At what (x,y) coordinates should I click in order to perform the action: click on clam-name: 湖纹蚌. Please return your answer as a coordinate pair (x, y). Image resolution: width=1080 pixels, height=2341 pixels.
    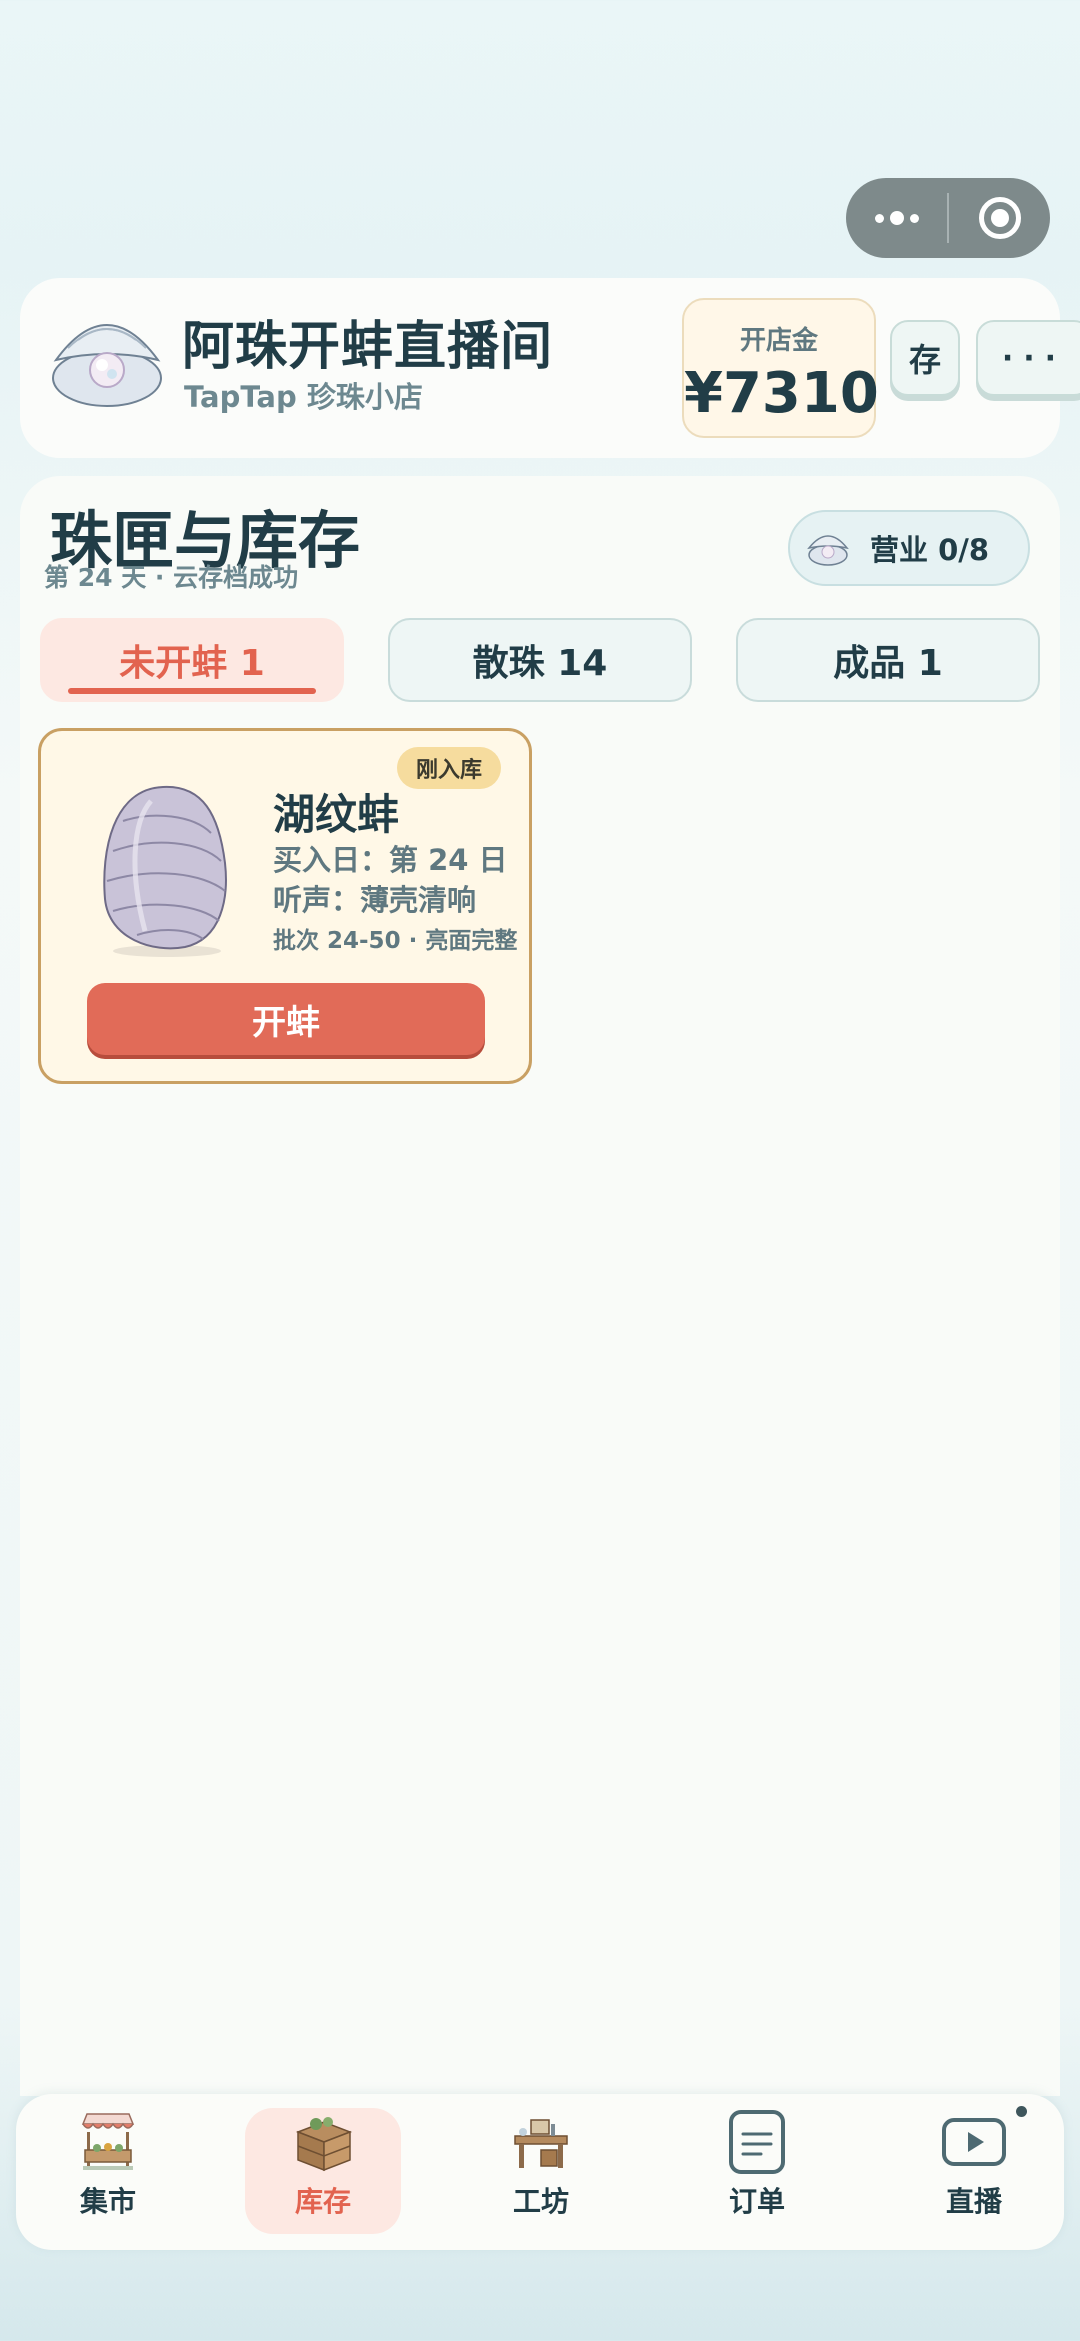
    Looking at the image, I should click on (336, 814).